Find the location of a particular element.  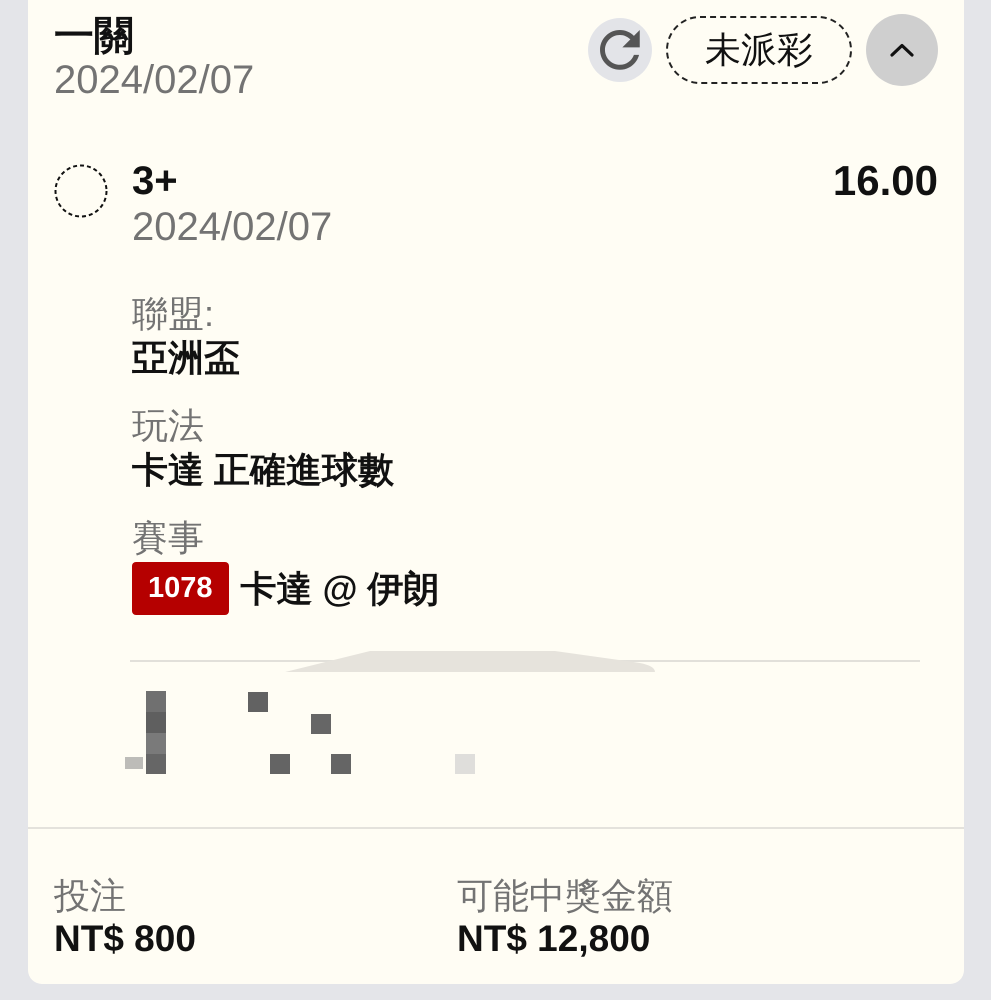

selection-pick: 3+ is located at coordinates (155, 181).